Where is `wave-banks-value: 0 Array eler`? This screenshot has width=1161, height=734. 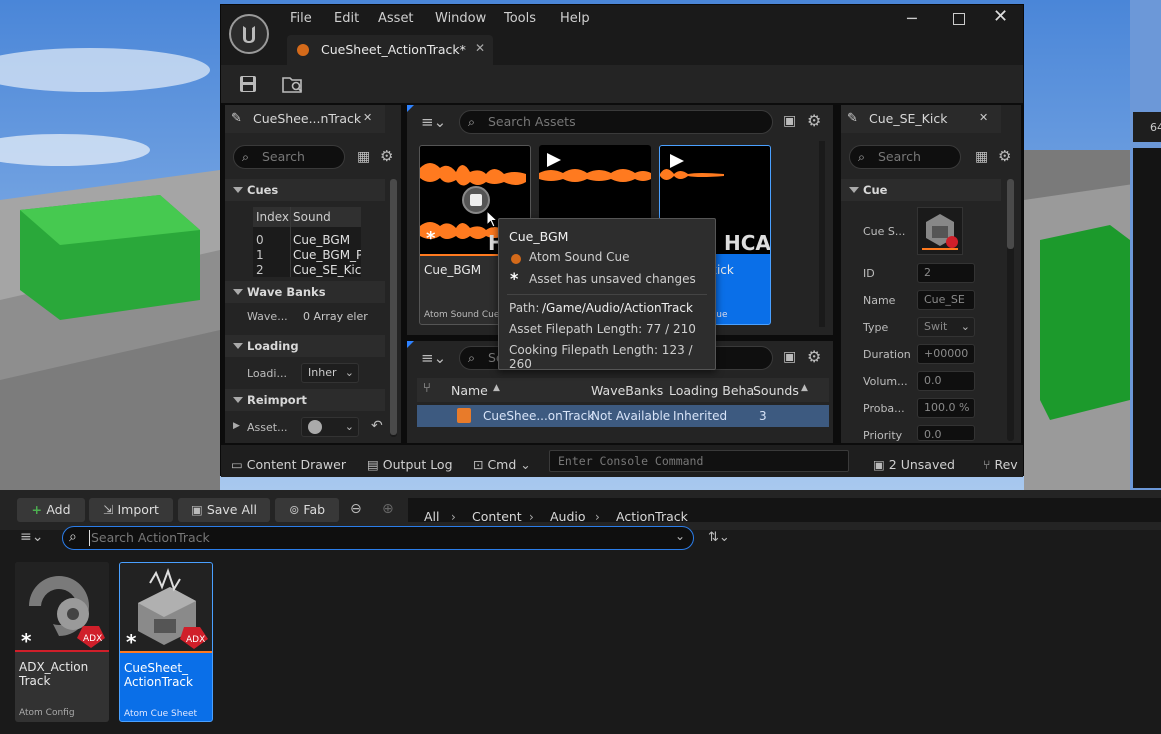
wave-banks-value: 0 Array eler is located at coordinates (343, 316).